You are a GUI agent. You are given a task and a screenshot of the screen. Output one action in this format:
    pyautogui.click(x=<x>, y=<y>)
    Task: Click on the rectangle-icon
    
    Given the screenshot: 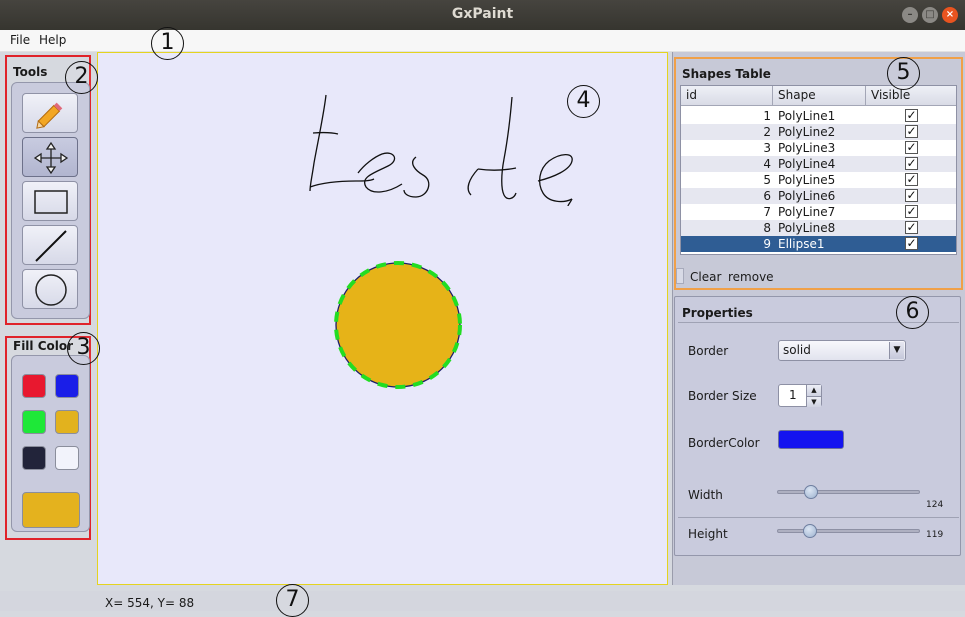 What is the action you would take?
    pyautogui.click(x=51, y=202)
    